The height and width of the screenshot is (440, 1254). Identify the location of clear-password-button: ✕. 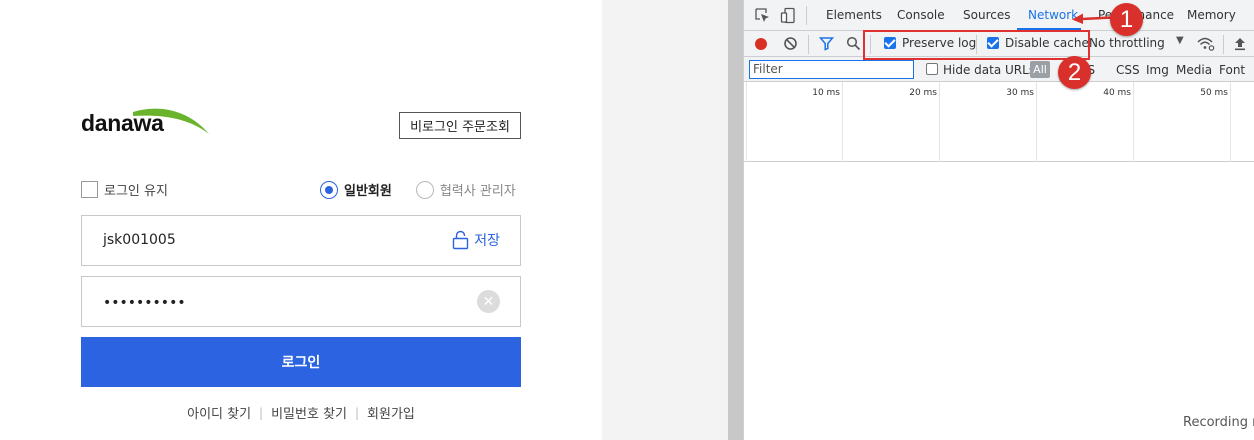
(488, 301).